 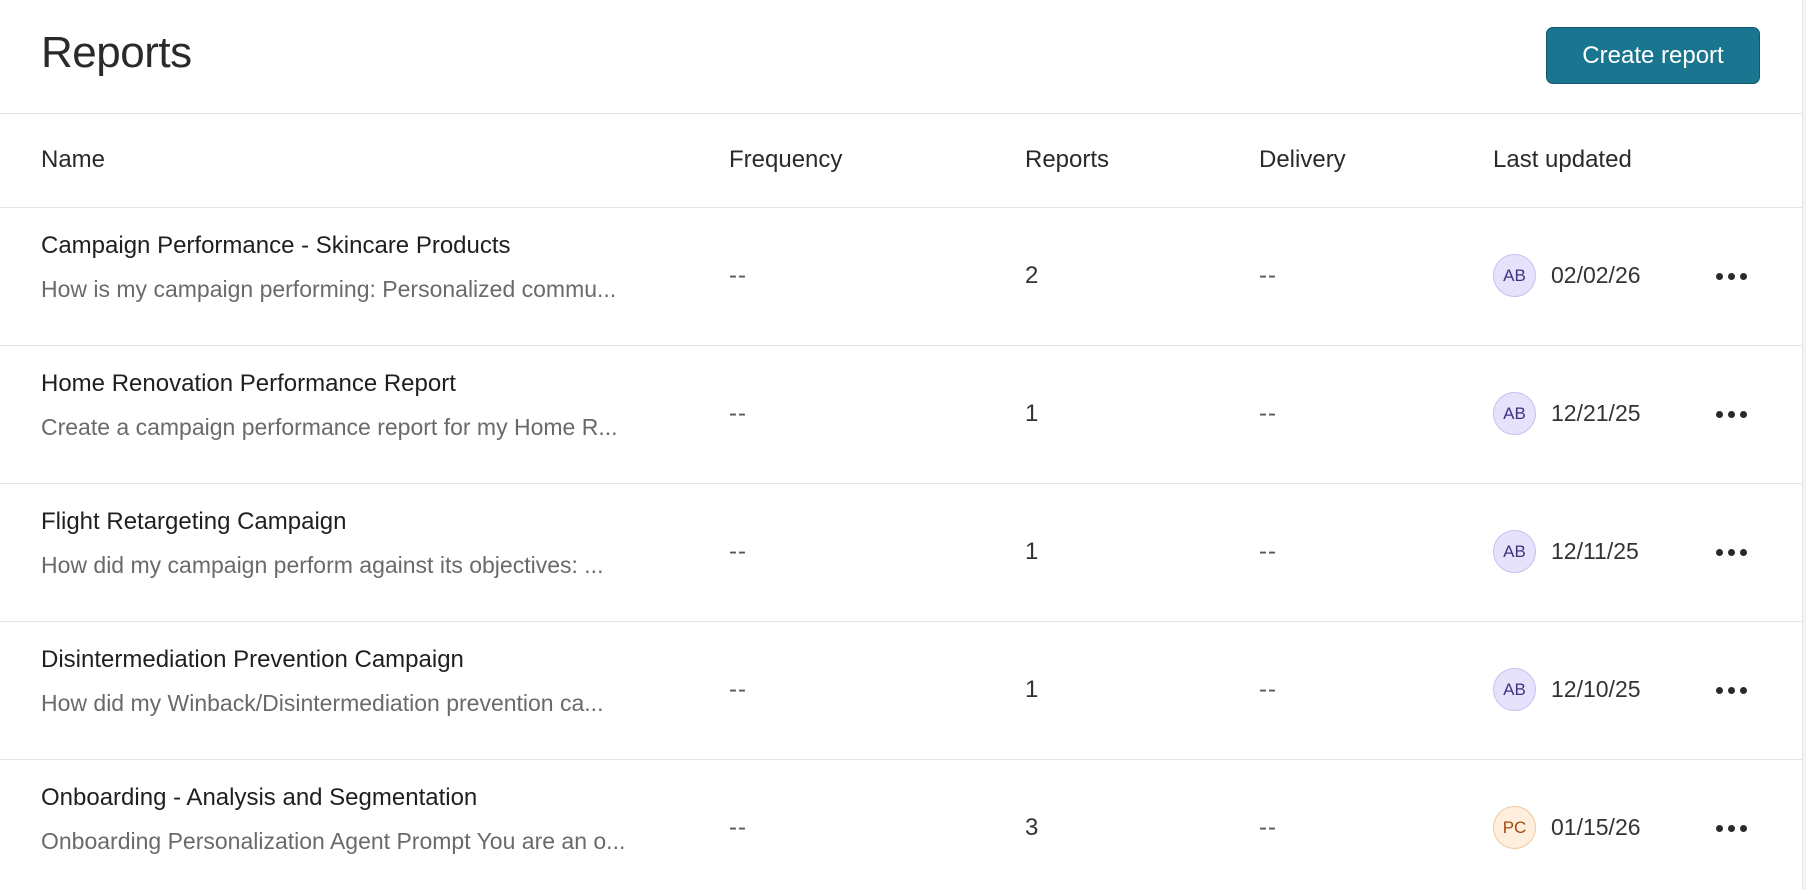 I want to click on report-title: Campaign Performance - Skincare Products, so click(x=361, y=246).